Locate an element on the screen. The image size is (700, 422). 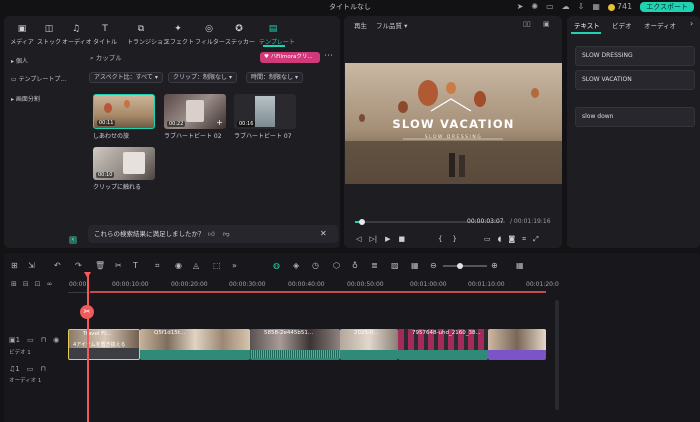
zoom-out-icon: ⊖ is located at coordinates (433, 265).